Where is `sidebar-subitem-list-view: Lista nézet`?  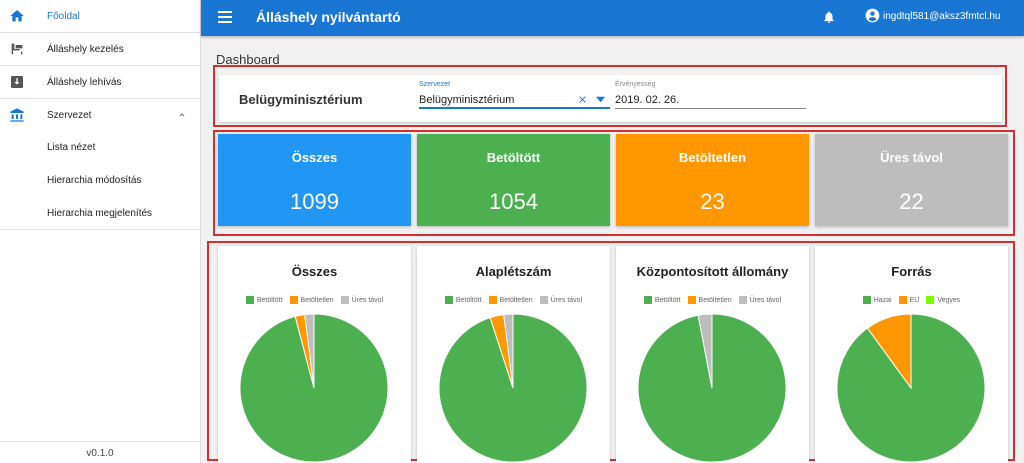 sidebar-subitem-list-view: Lista nézet is located at coordinates (71, 147).